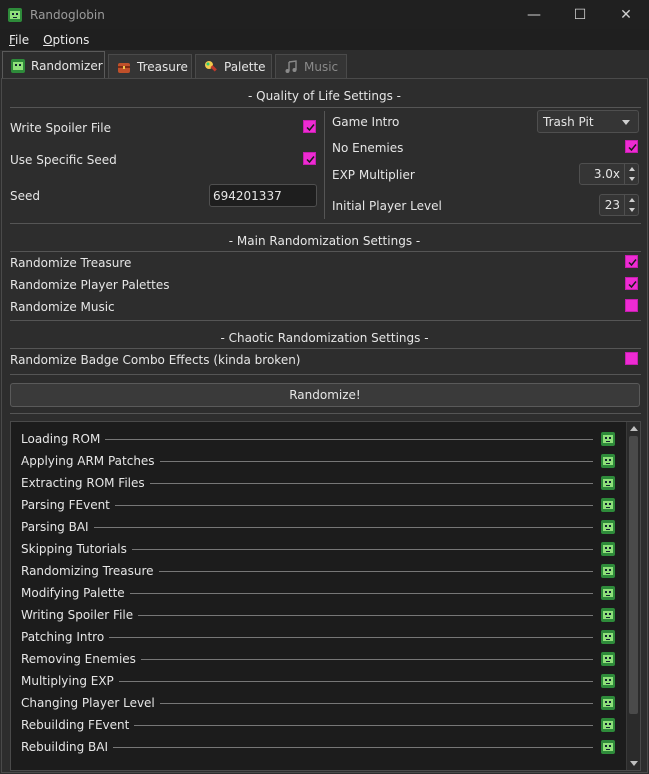  I want to click on log-step-label: Modifying Palette, so click(73, 593).